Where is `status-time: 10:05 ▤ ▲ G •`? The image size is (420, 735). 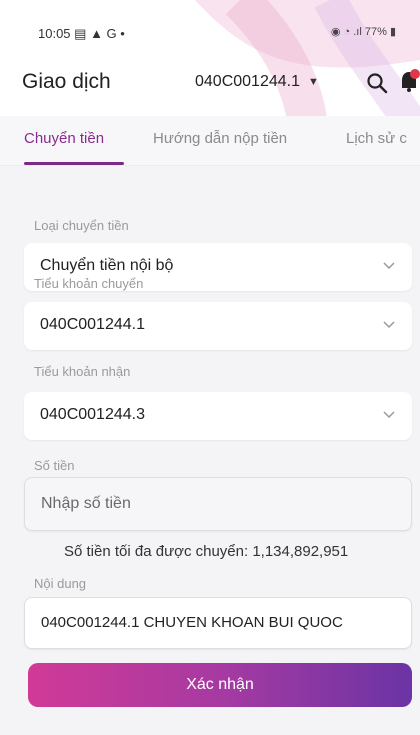 status-time: 10:05 ▤ ▲ G • is located at coordinates (81, 33).